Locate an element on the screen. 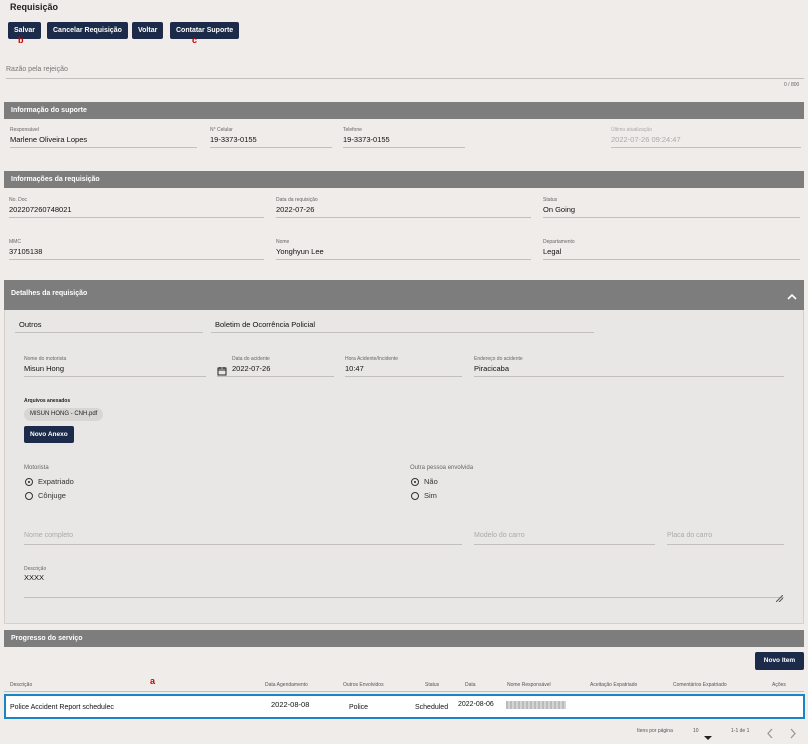  description-label: Descrição is located at coordinates (35, 569).